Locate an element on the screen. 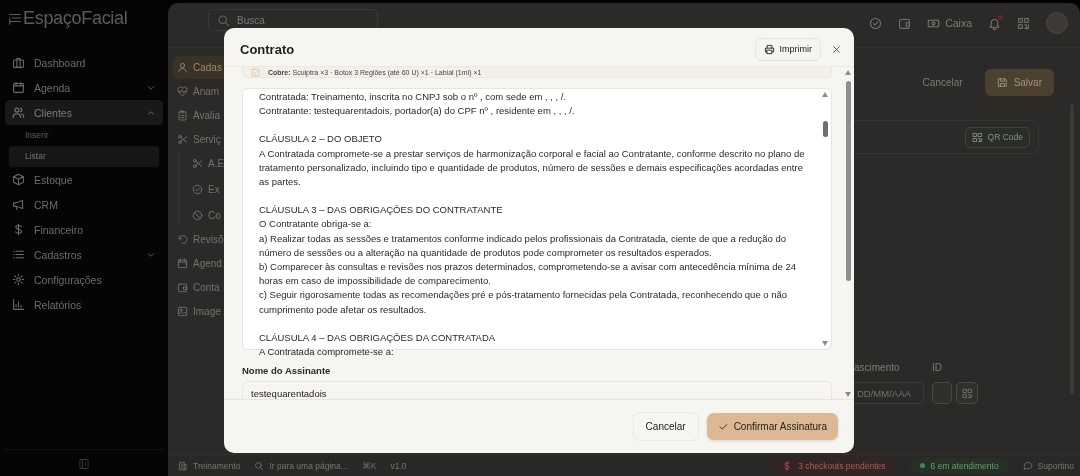 The height and width of the screenshot is (476, 1080). sidebar-item: Relatórios is located at coordinates (84, 304).